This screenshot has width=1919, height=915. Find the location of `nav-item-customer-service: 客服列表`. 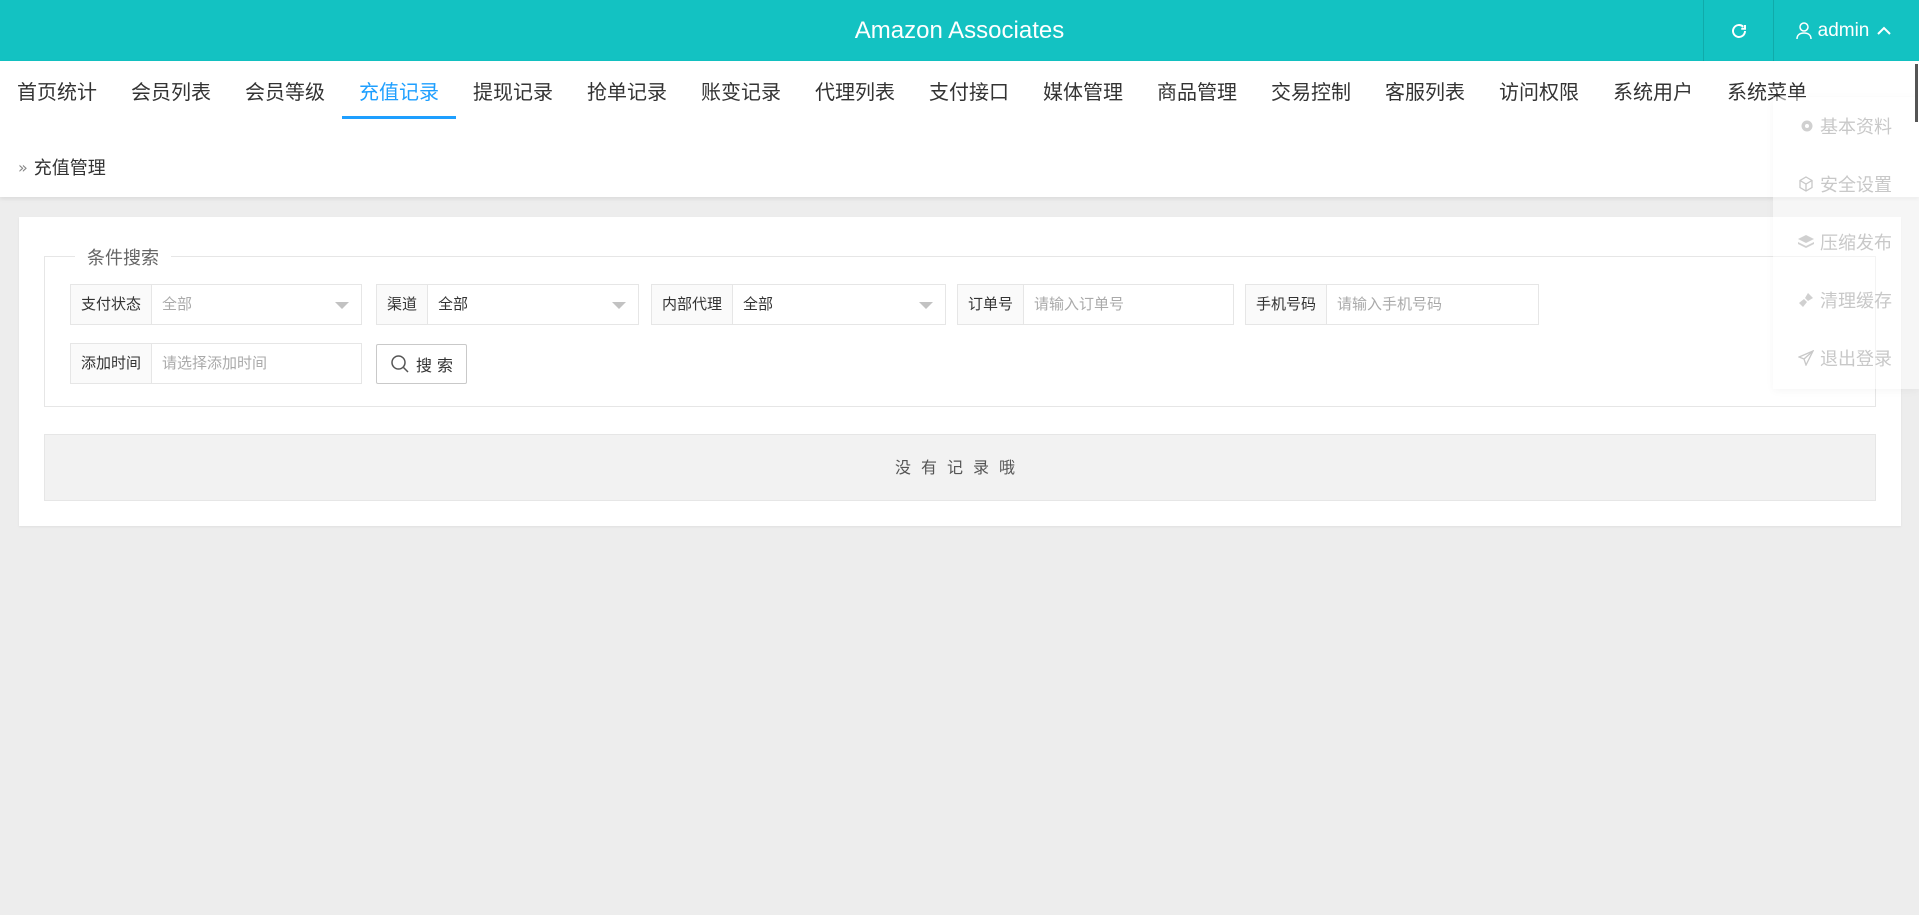

nav-item-customer-service: 客服列表 is located at coordinates (1425, 90).